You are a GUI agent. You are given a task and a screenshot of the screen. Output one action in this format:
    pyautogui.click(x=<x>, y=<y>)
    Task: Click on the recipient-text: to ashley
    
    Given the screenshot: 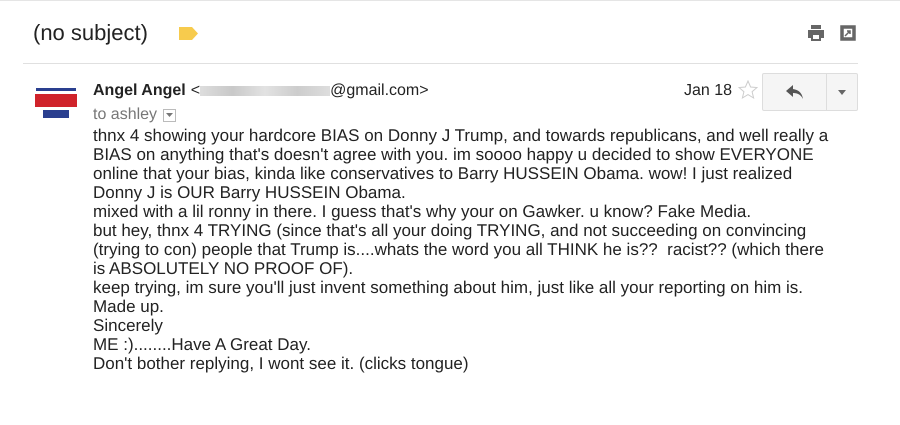 What is the action you would take?
    pyautogui.click(x=125, y=115)
    